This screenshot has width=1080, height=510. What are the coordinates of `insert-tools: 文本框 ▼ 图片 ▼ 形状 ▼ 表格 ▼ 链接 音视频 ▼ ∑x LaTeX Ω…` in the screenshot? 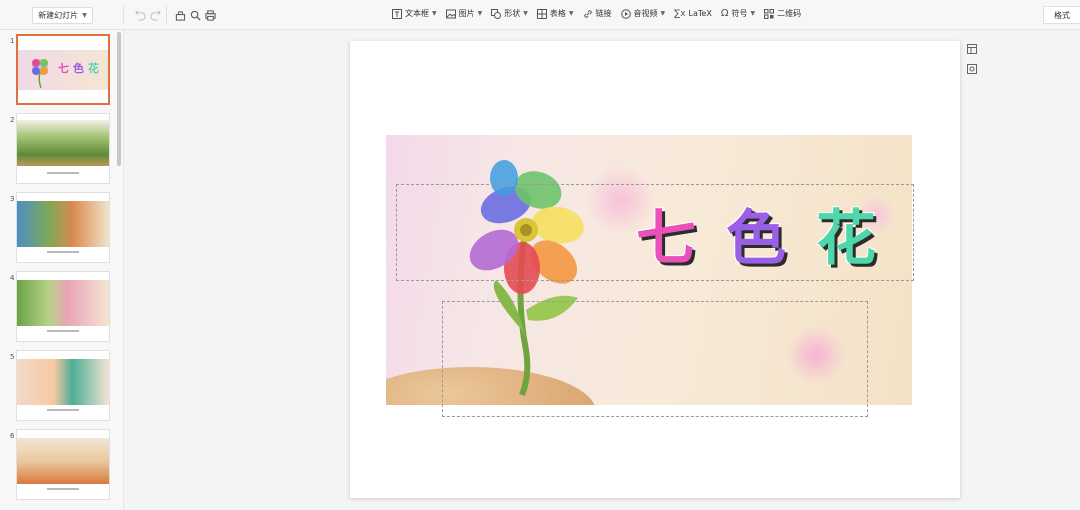 It's located at (596, 13).